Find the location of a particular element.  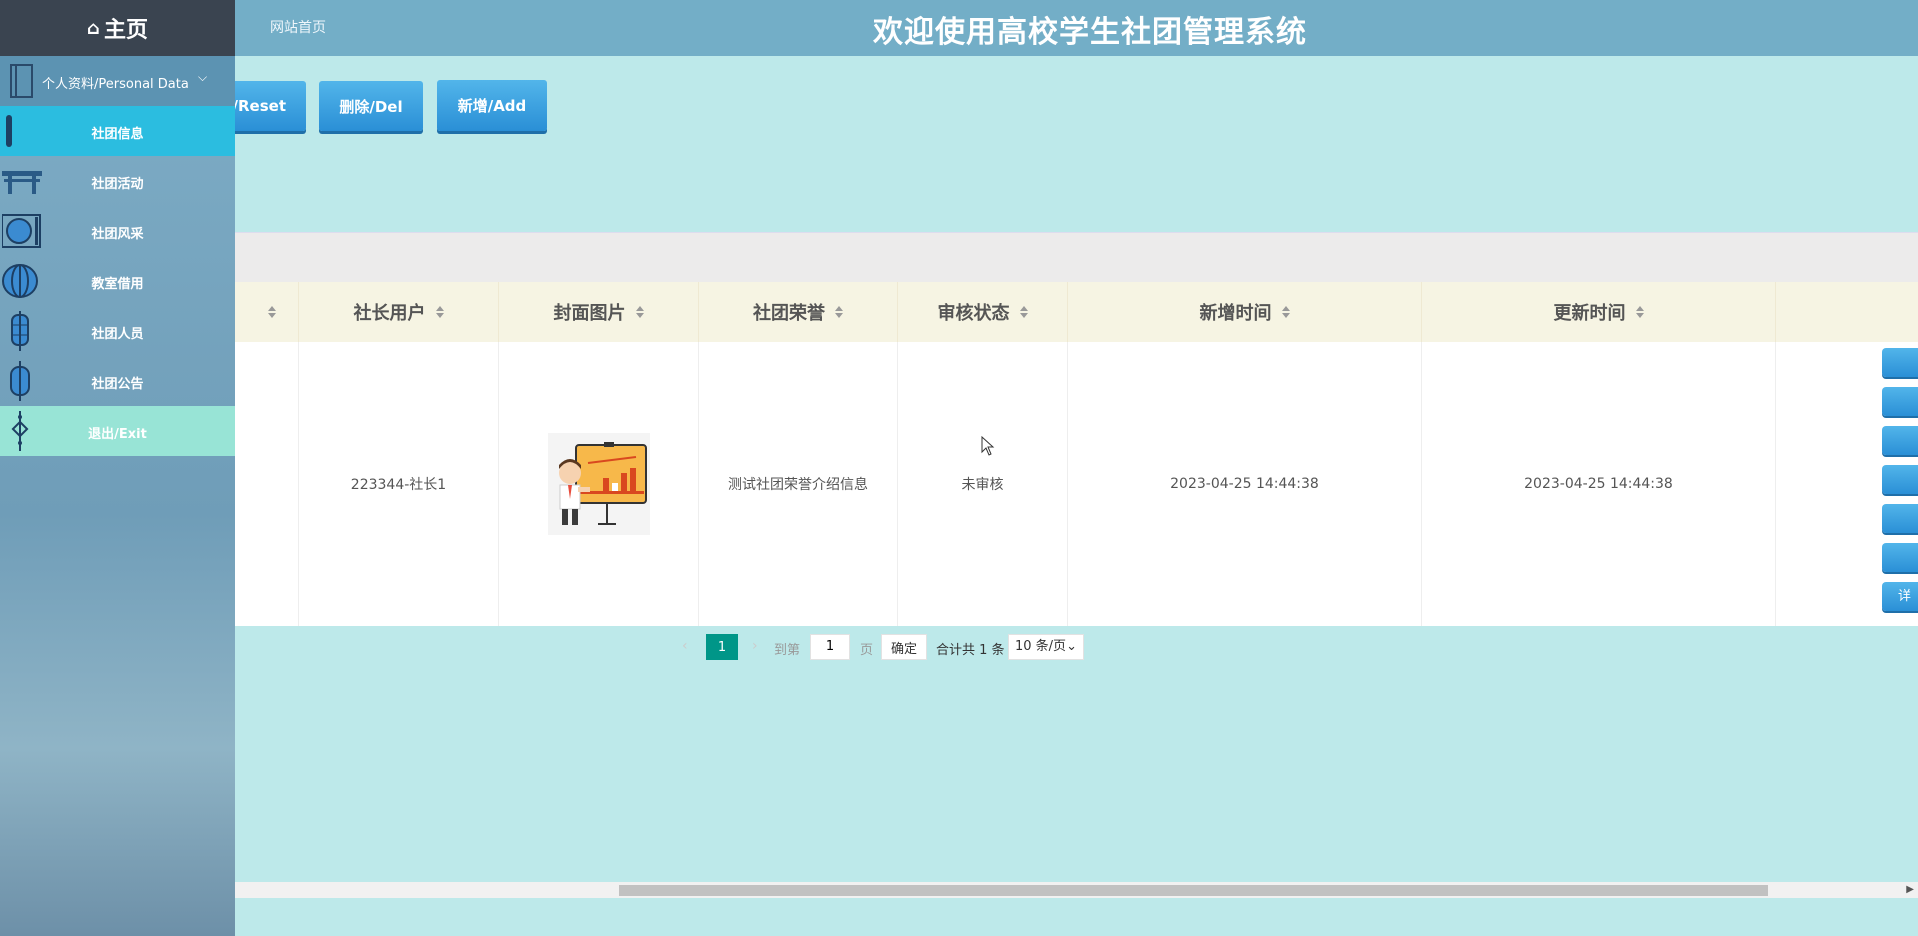

sidebar-item-club-members: 社团人员 is located at coordinates (117, 331).